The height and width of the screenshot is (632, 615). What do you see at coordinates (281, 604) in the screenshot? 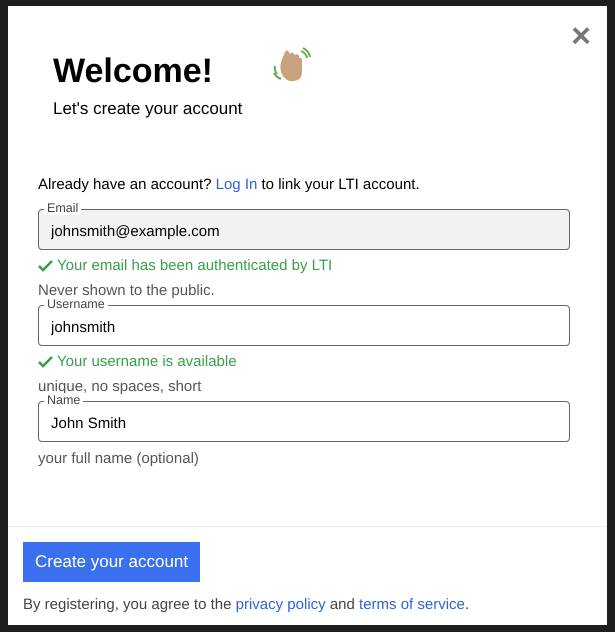
I see `privacy-policy-link: privacy policy` at bounding box center [281, 604].